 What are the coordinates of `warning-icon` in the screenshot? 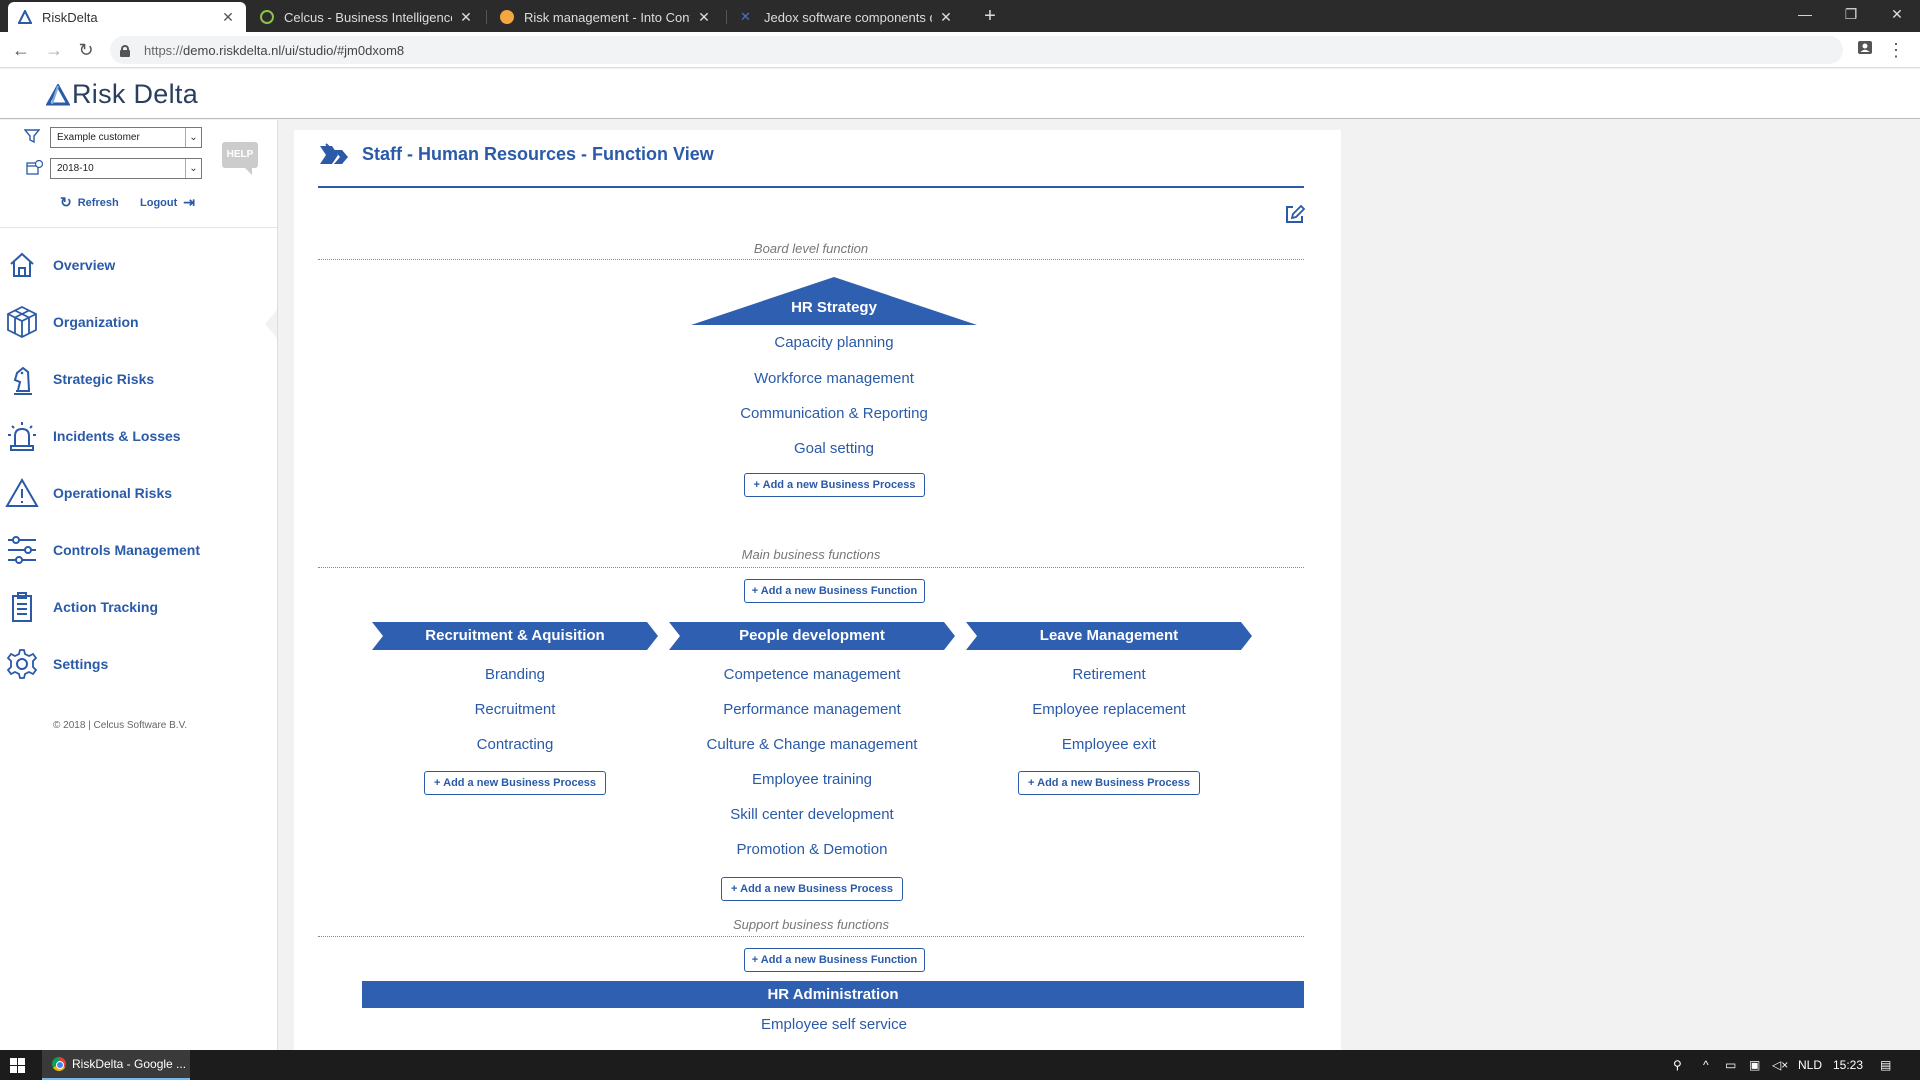 It's located at (22, 493).